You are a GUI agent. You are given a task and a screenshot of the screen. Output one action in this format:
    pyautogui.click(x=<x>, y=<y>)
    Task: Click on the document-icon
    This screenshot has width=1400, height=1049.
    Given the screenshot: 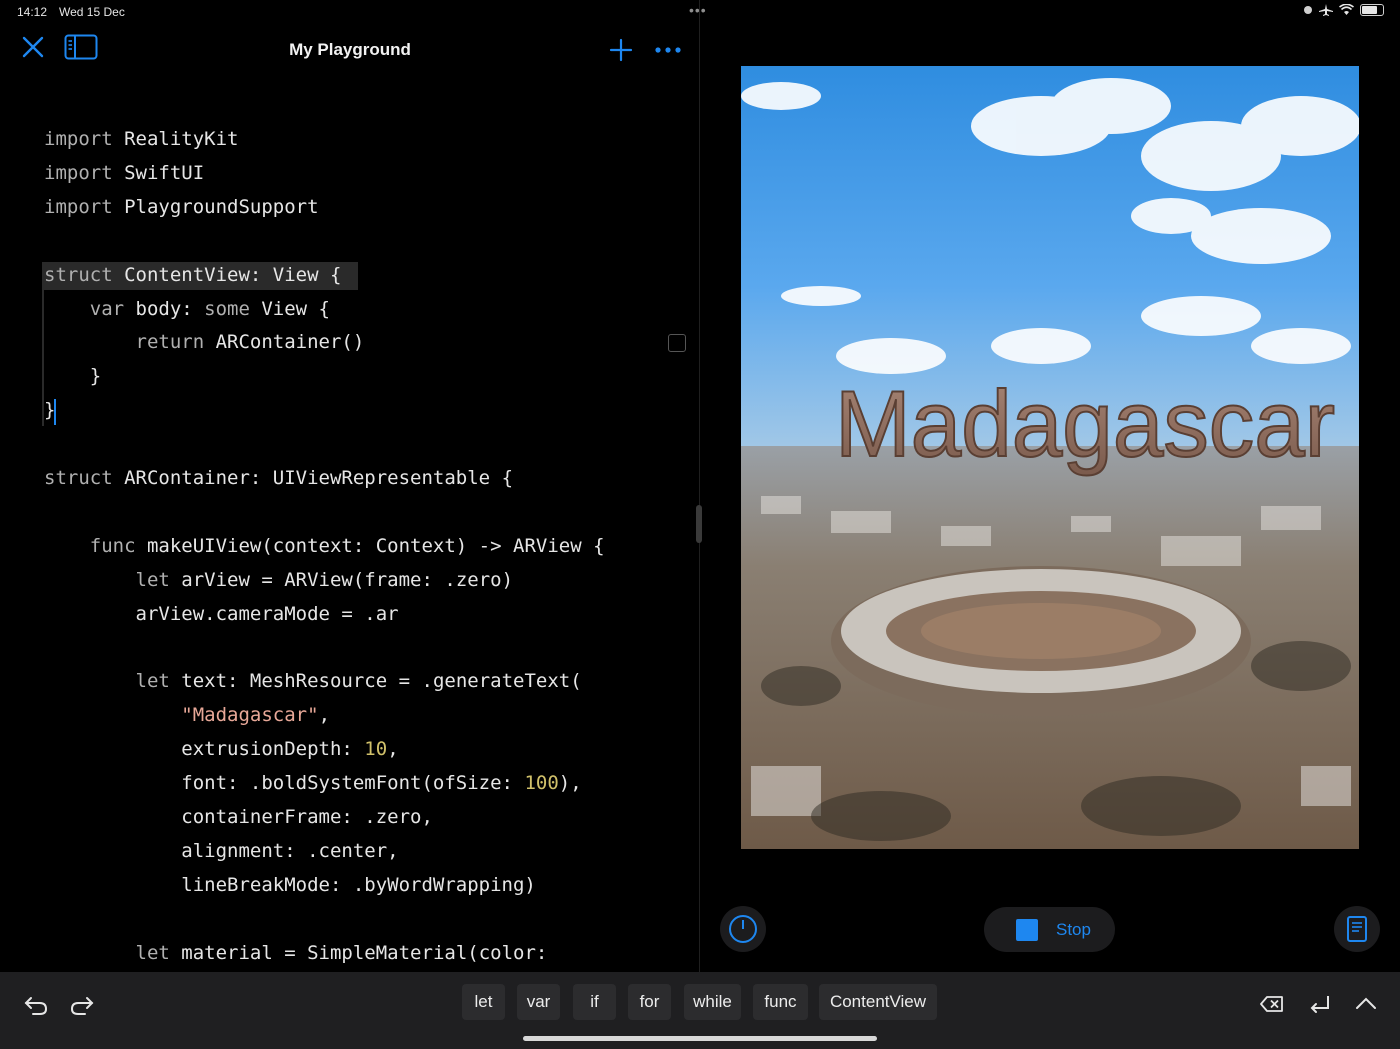 What is the action you would take?
    pyautogui.click(x=1357, y=929)
    